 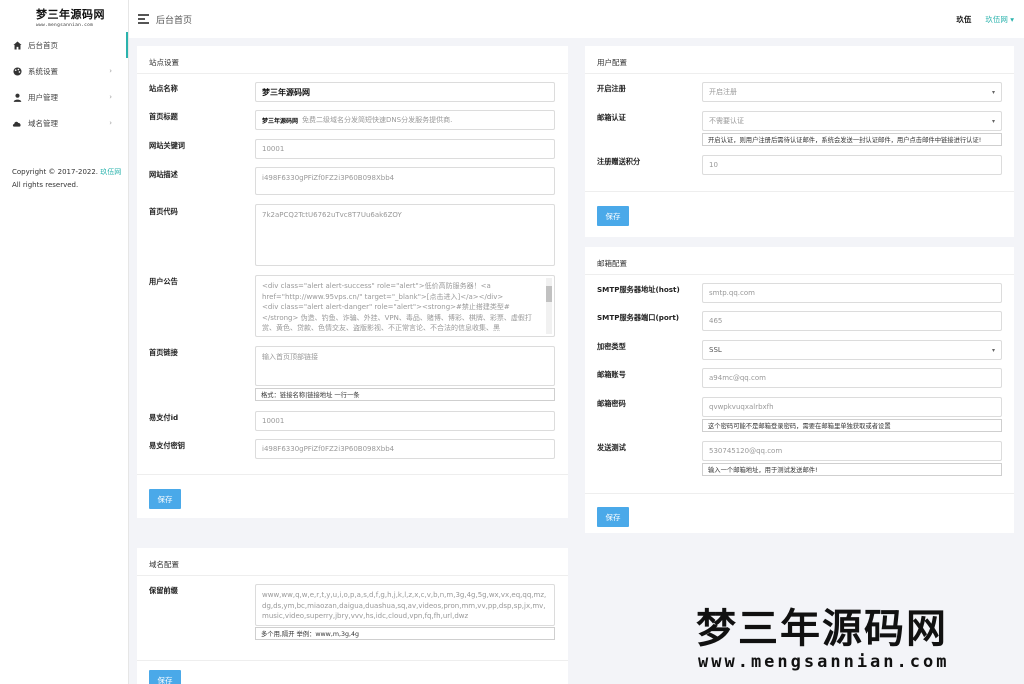 I want to click on panel-title: 邮箱配置, so click(x=799, y=261).